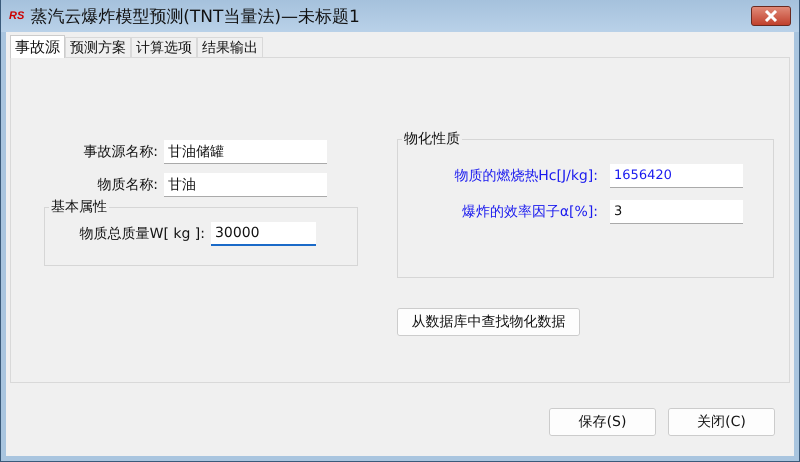 The width and height of the screenshot is (800, 462). What do you see at coordinates (79, 207) in the screenshot?
I see `group-title: 基本属性` at bounding box center [79, 207].